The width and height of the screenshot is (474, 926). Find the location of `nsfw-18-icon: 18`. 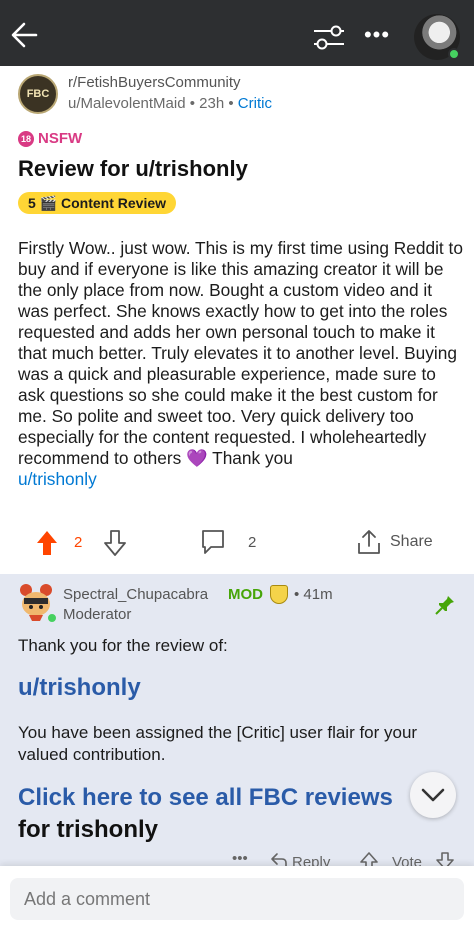

nsfw-18-icon: 18 is located at coordinates (26, 139).